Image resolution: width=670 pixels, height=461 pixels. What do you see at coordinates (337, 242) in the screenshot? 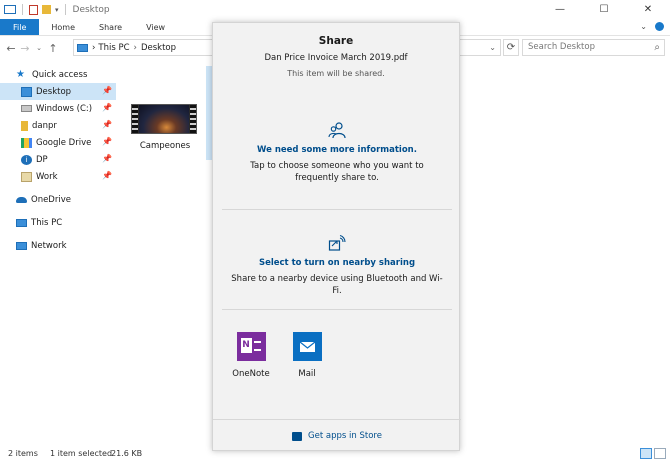
I see `nearby-share-icon` at bounding box center [337, 242].